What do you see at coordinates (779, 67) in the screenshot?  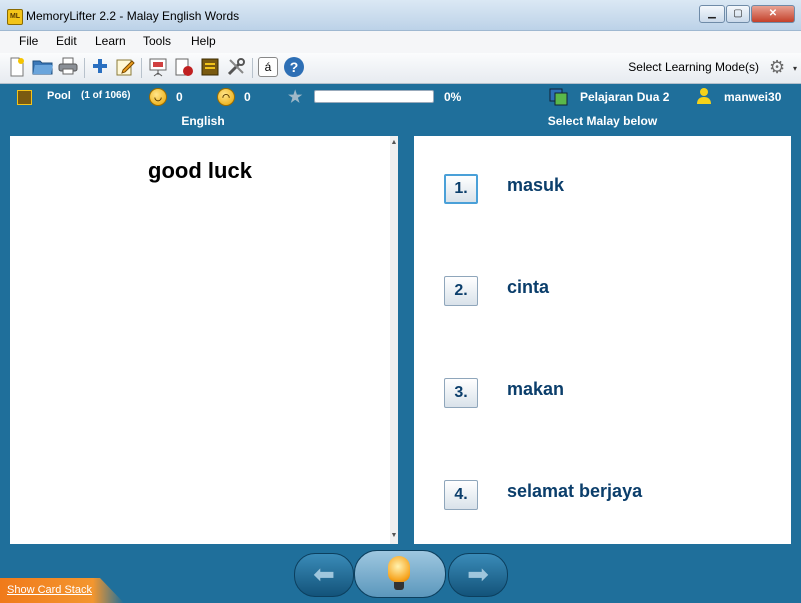 I see `gear-icon: ⚙` at bounding box center [779, 67].